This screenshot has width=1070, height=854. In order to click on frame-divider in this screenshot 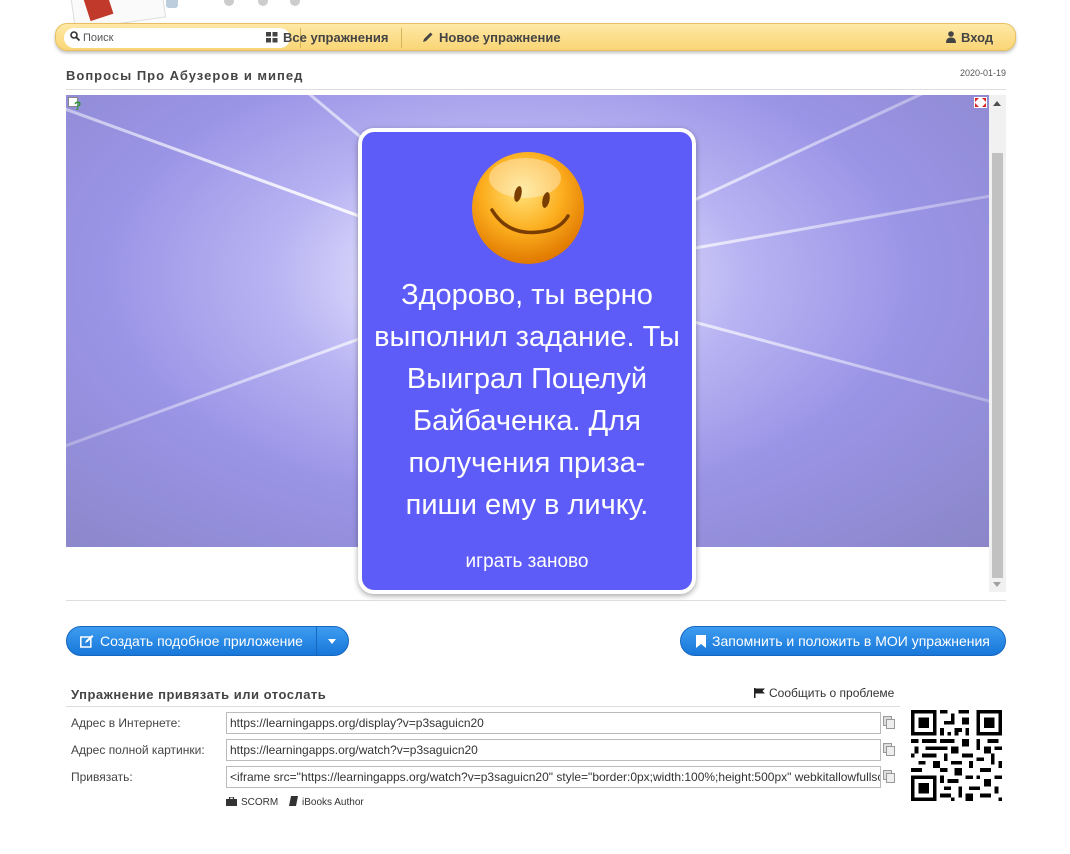, I will do `click(536, 600)`.